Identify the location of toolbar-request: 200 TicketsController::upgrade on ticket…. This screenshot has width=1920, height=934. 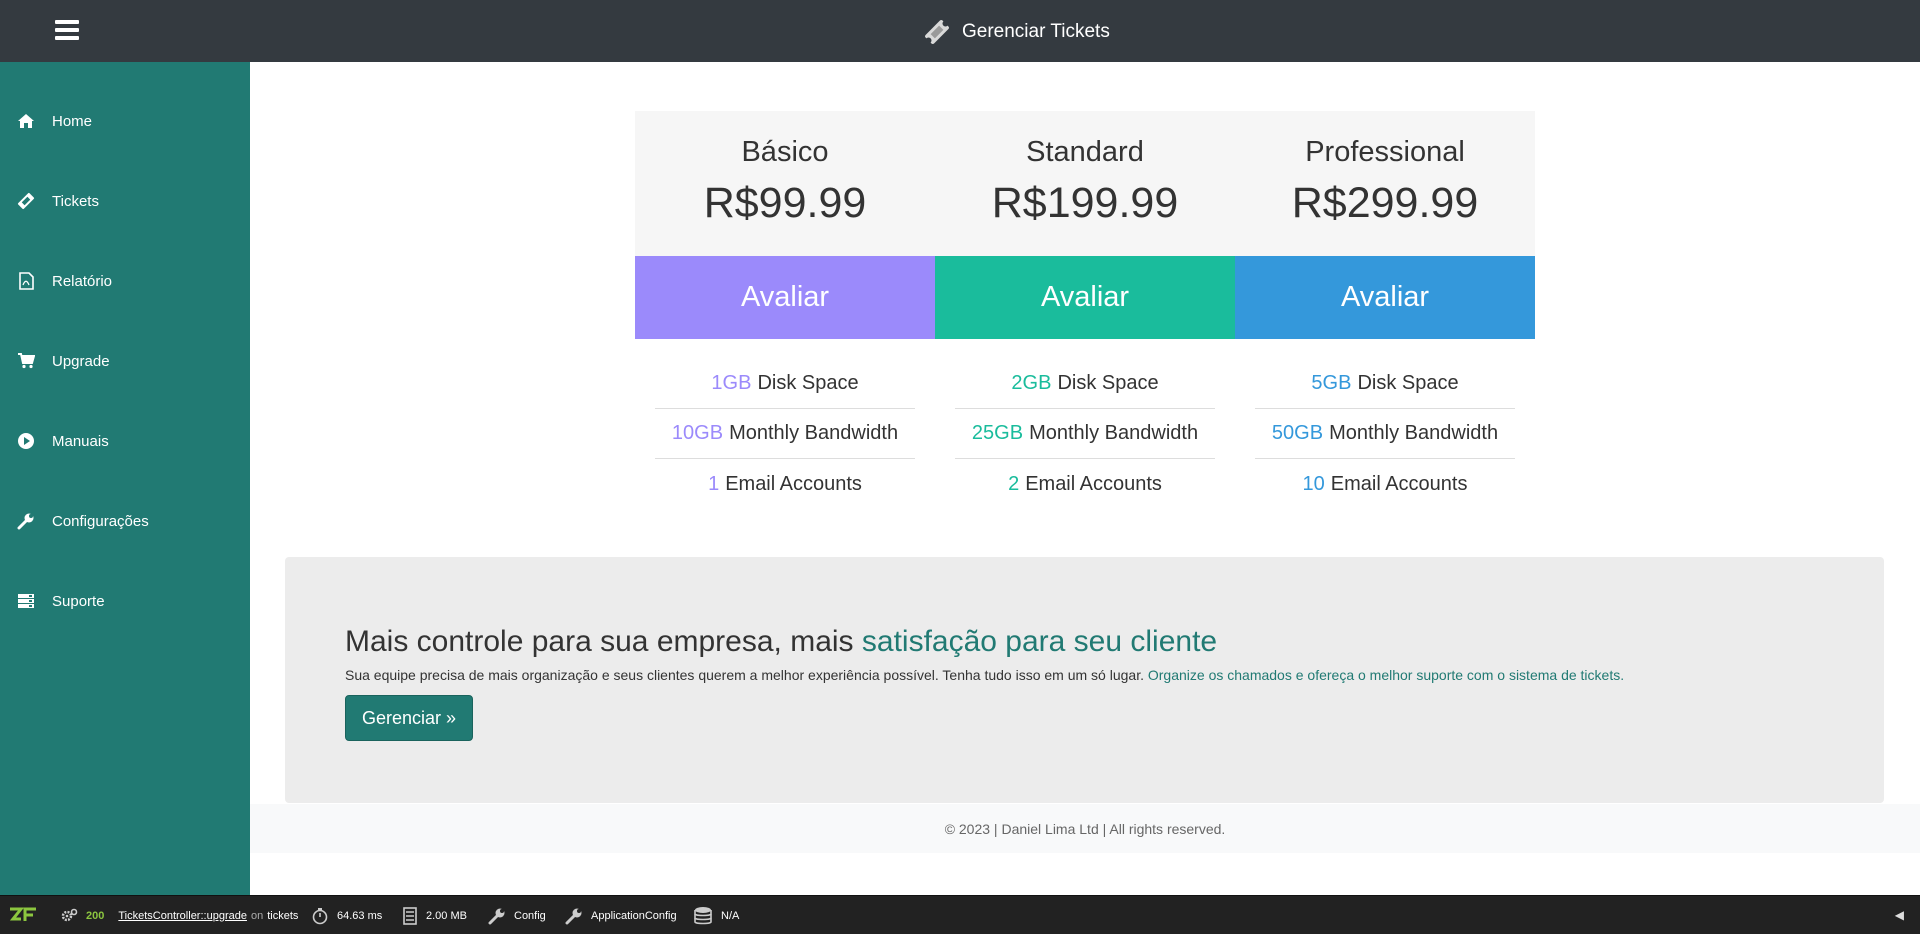
(179, 915).